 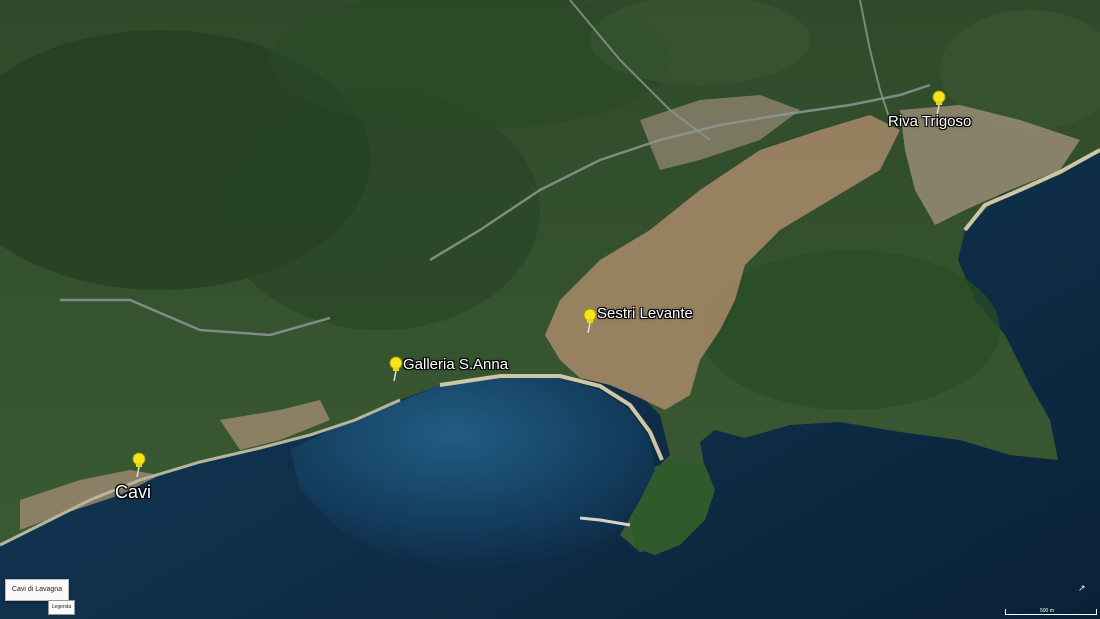 What do you see at coordinates (1086, 590) in the screenshot?
I see `north-arrow-icon: ↗` at bounding box center [1086, 590].